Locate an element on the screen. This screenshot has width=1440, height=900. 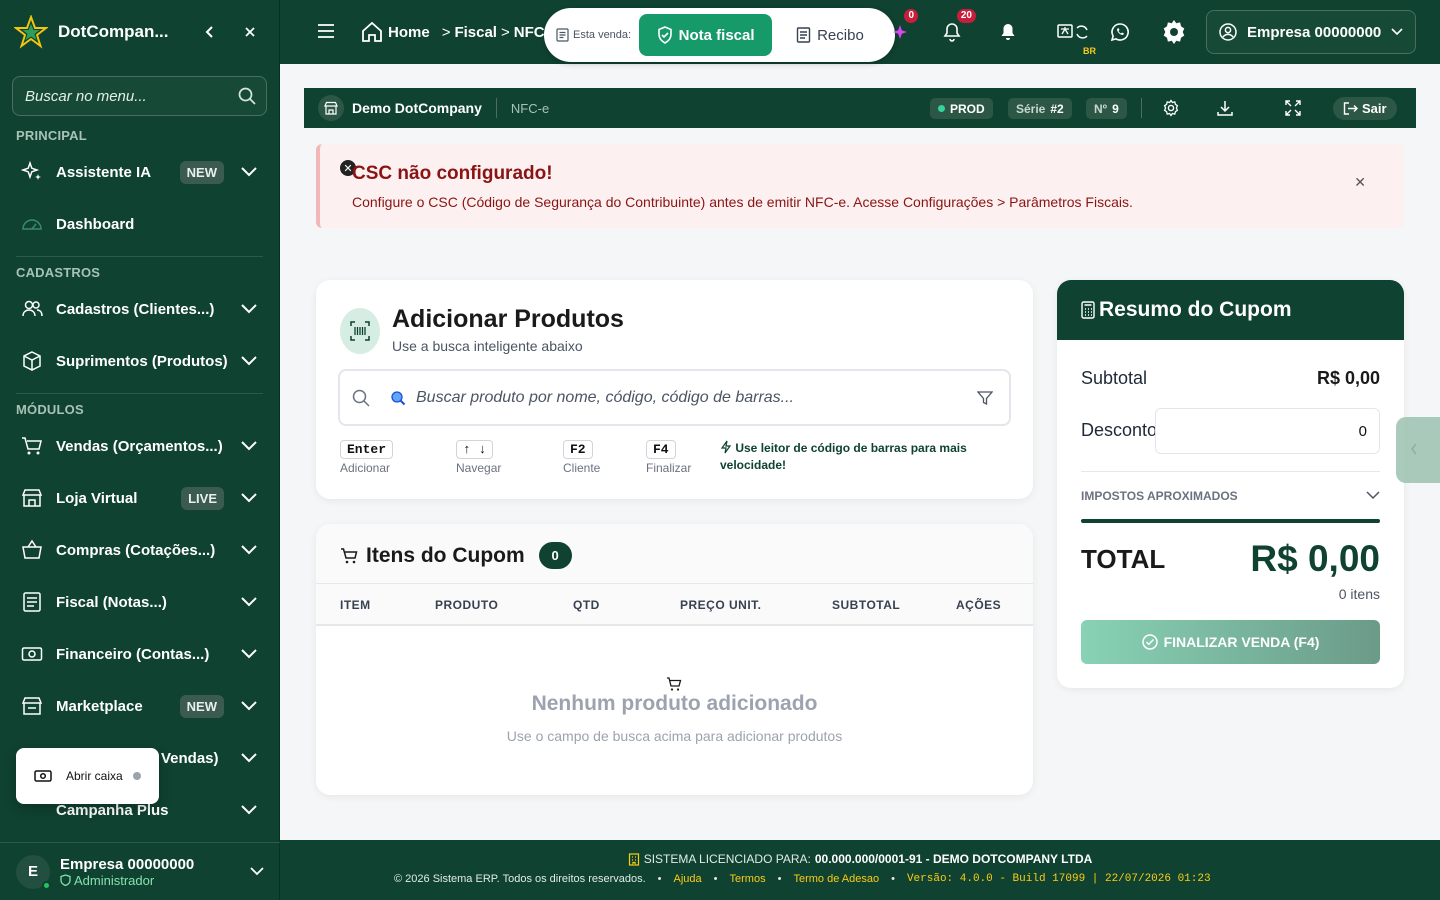
shortcut-f4: F4 Finalizar is located at coordinates (669, 457).